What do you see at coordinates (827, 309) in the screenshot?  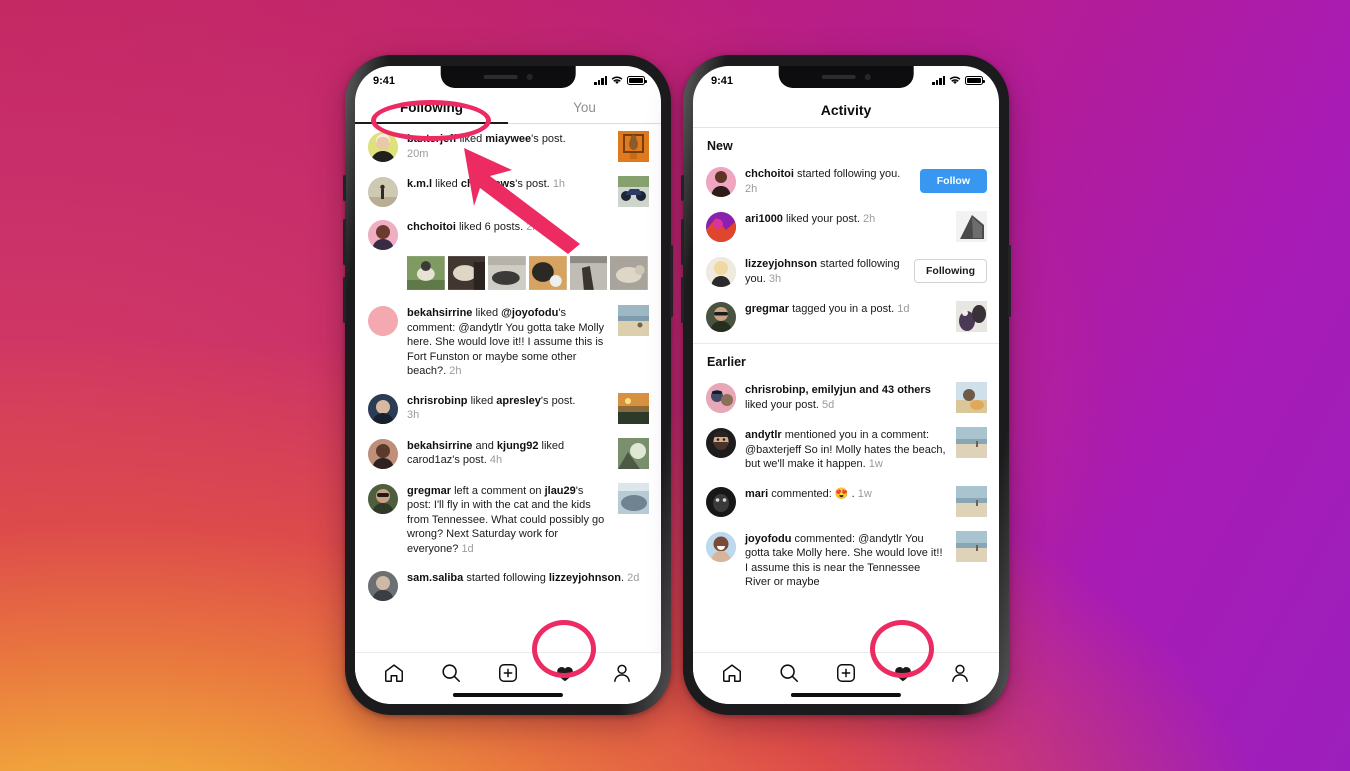 I see `list-item-text: gregmar tagged you in a post. 1d` at bounding box center [827, 309].